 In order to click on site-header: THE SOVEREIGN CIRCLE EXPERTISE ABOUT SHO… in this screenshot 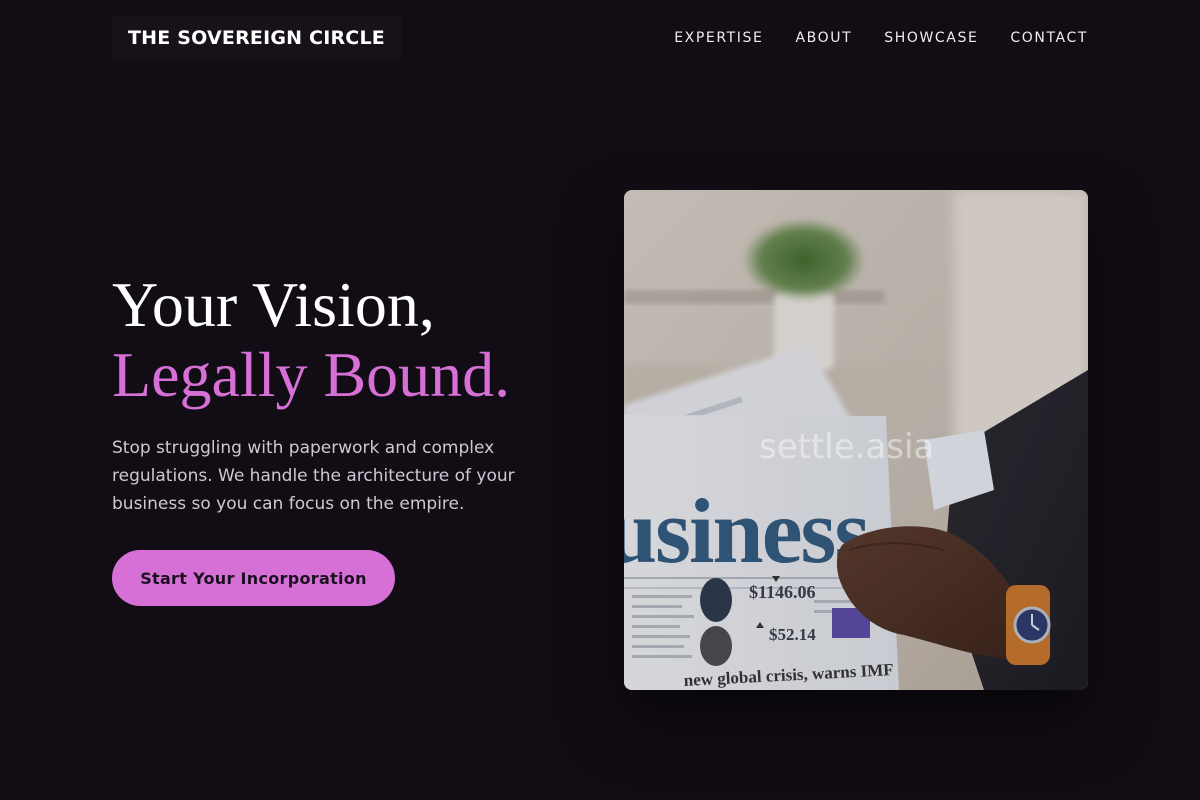, I will do `click(600, 38)`.